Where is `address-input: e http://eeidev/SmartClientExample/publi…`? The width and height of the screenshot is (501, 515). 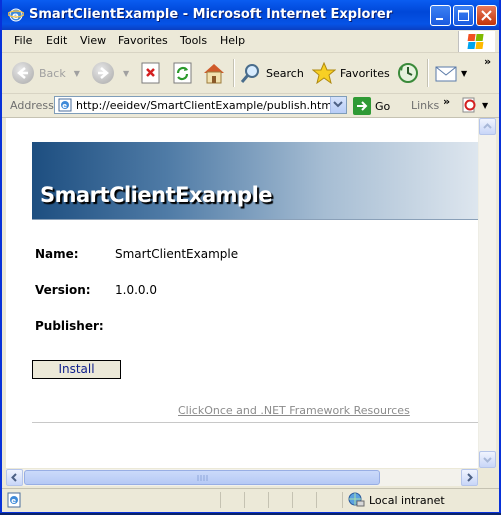 address-input: e http://eeidev/SmartClientExample/publi… is located at coordinates (200, 105).